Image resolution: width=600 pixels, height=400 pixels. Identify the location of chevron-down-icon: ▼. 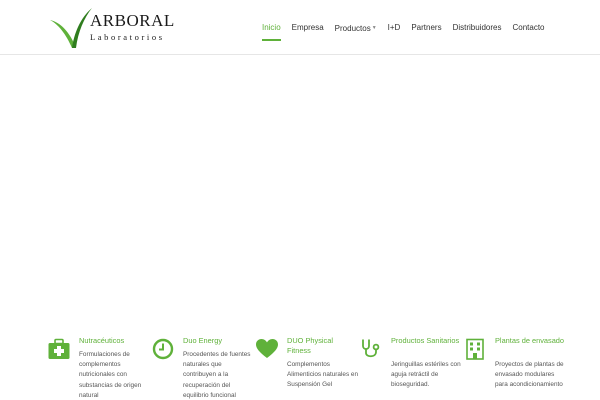
(374, 28).